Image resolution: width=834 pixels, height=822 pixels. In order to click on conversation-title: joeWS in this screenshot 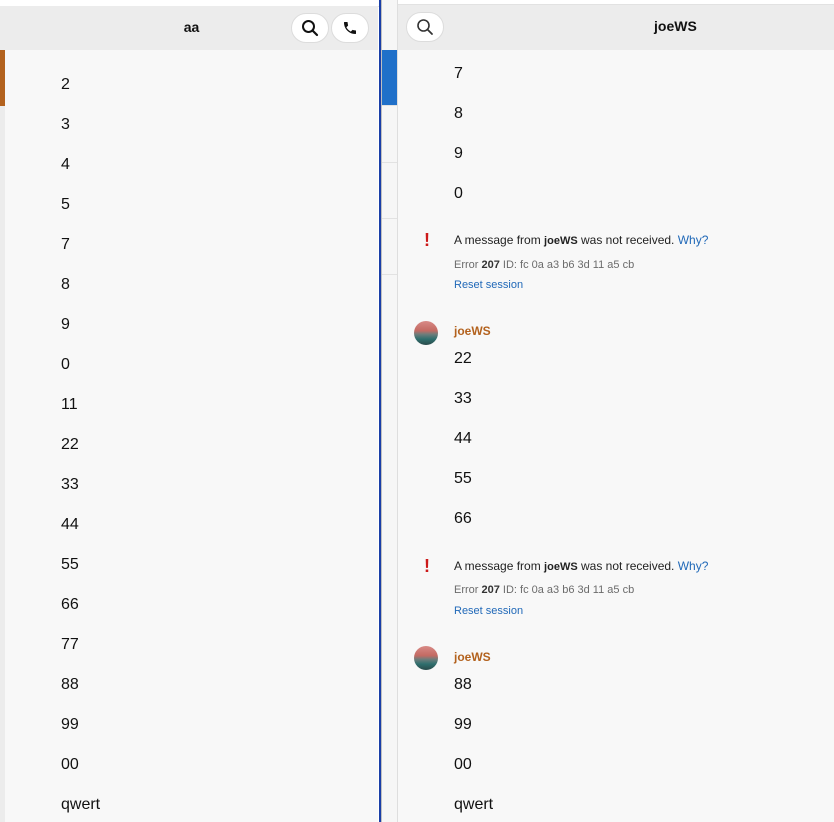, I will do `click(675, 26)`.